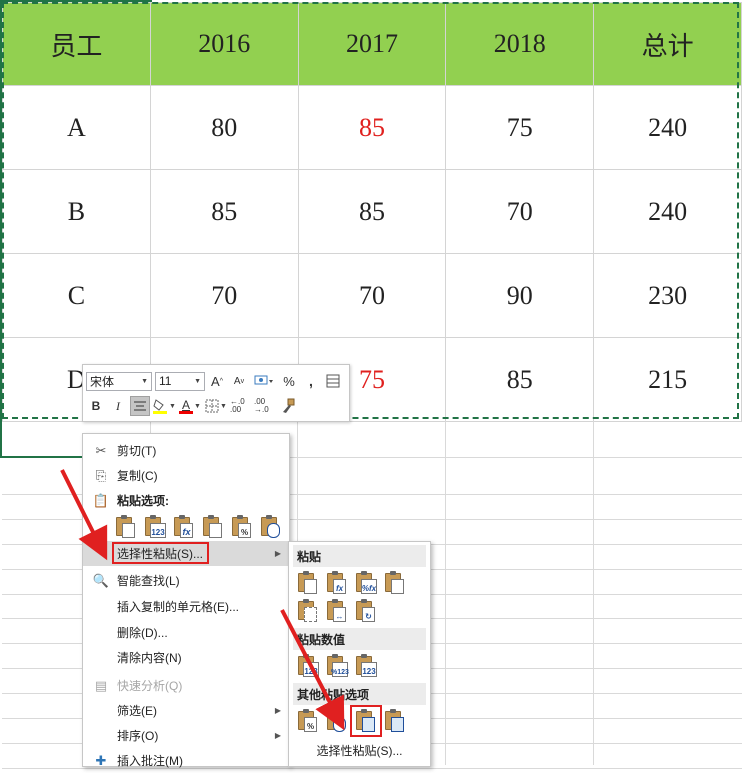 The width and height of the screenshot is (742, 773). I want to click on header-cell: 总计, so click(667, 44).